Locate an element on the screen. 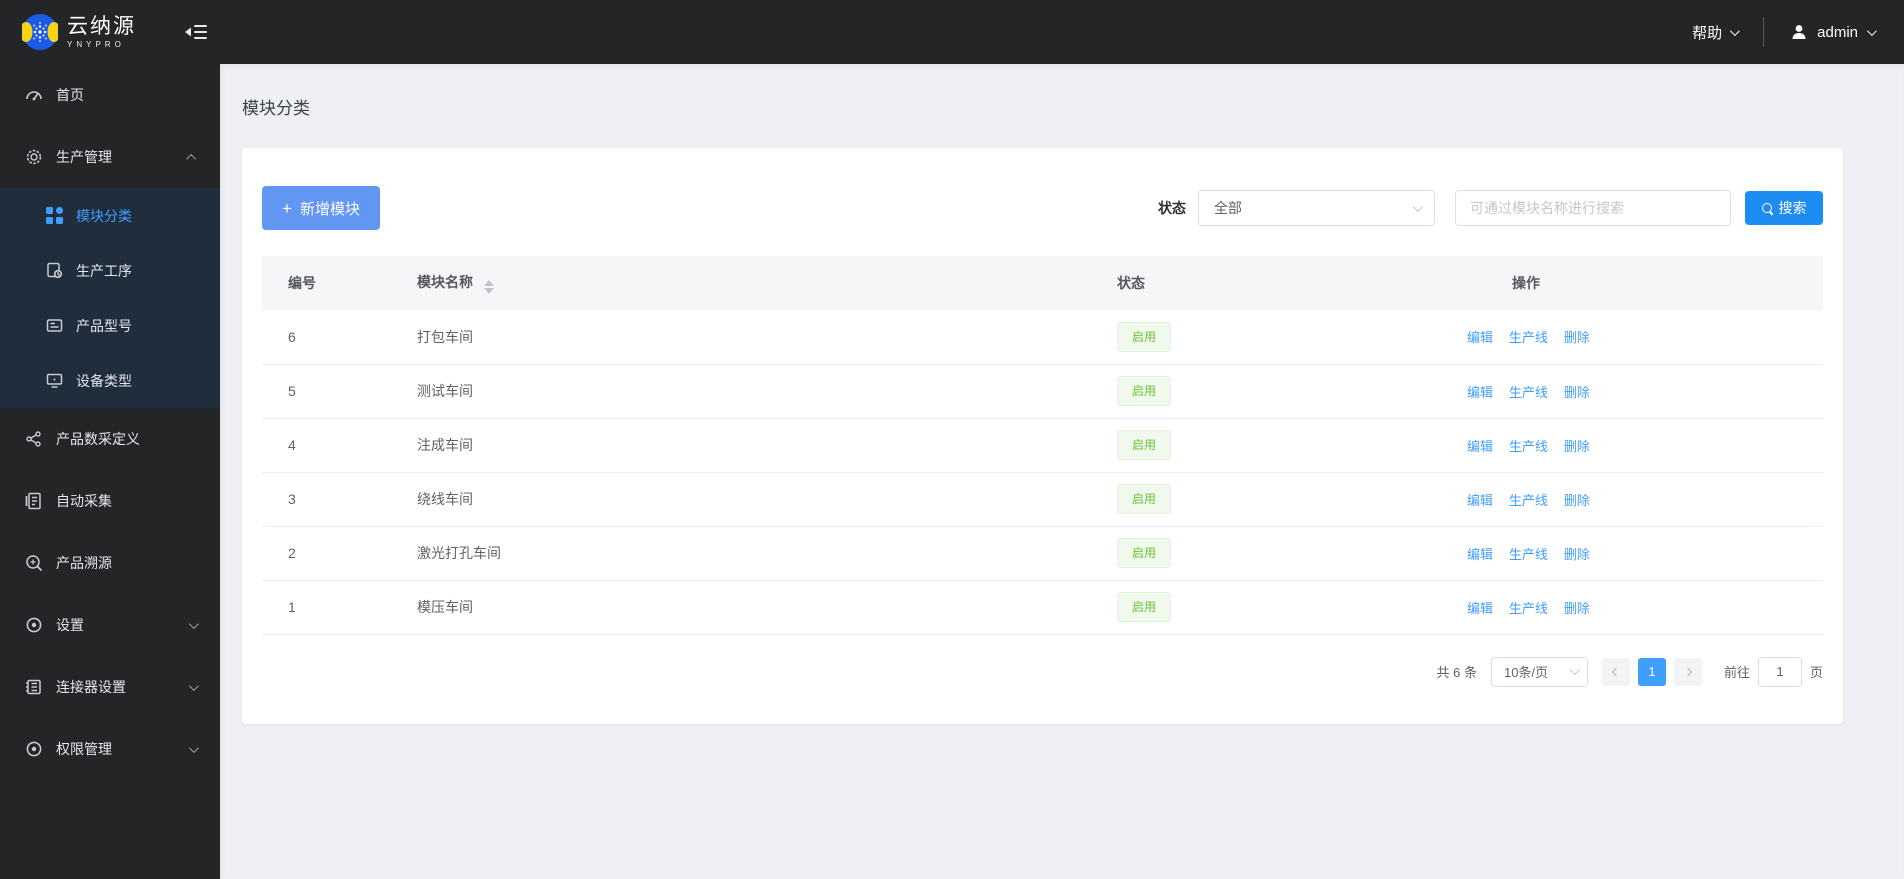 This screenshot has width=1904, height=879. brand-subtitle: YNYPRO is located at coordinates (96, 44).